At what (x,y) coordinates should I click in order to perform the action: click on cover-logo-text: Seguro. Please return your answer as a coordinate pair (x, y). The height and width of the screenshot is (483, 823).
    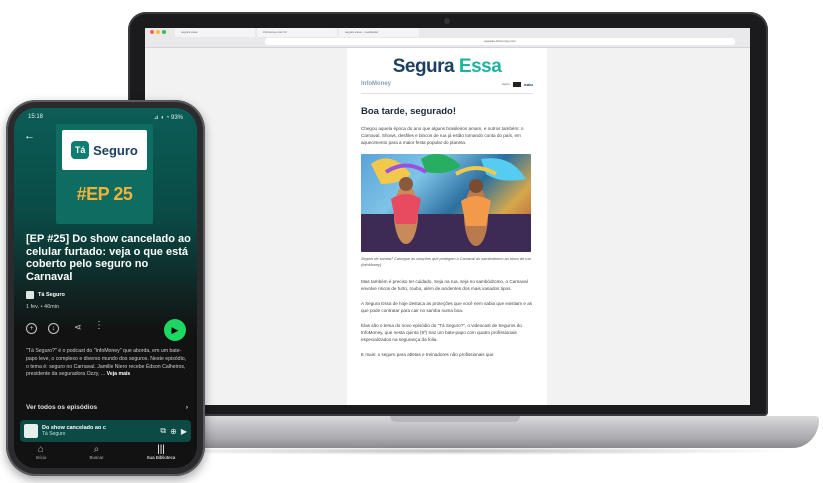
    Looking at the image, I should click on (115, 150).